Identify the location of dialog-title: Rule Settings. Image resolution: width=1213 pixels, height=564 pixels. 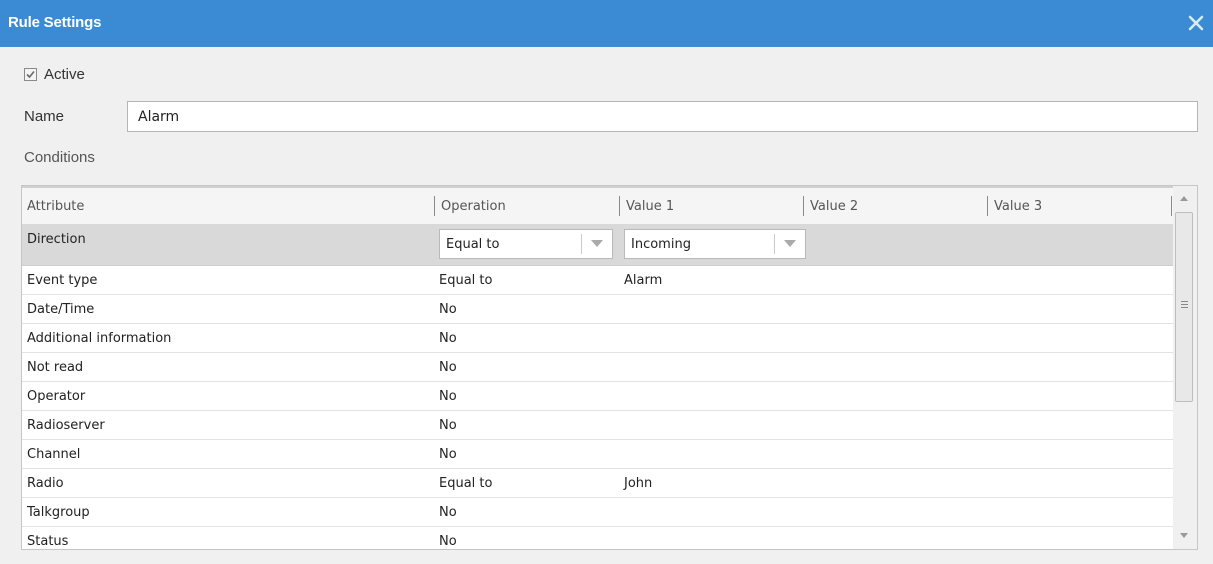
(55, 22).